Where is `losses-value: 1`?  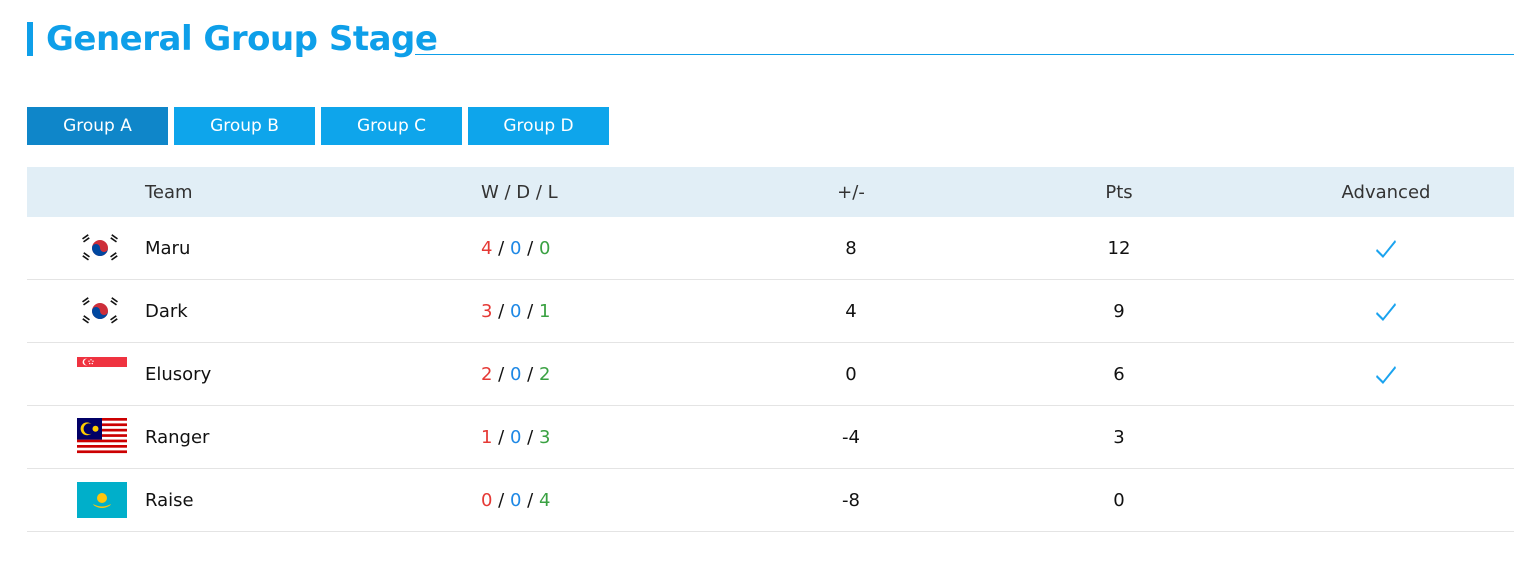
losses-value: 1 is located at coordinates (544, 311).